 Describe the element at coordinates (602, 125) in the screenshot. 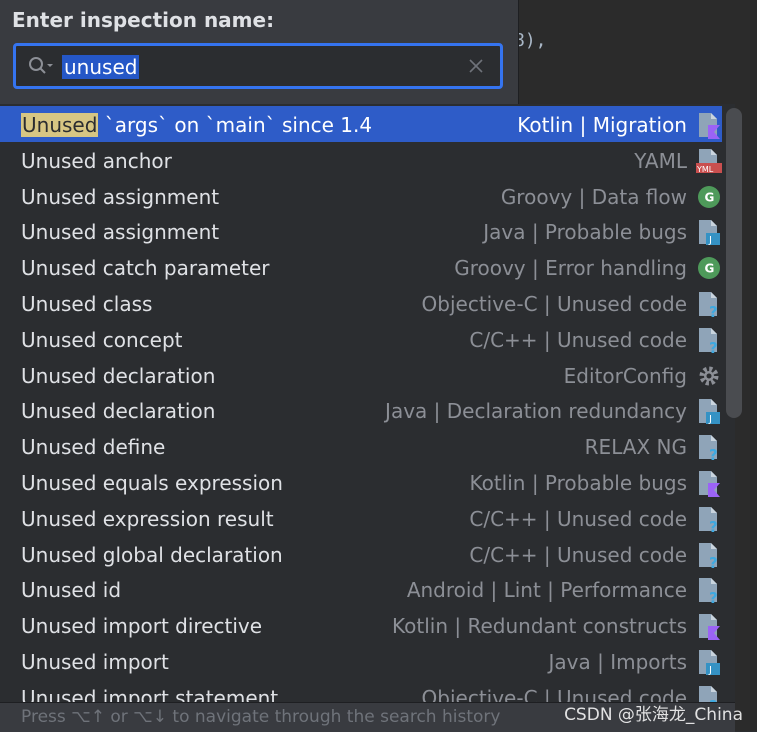

I see `inspection-category: Kotlin | Migration` at that location.